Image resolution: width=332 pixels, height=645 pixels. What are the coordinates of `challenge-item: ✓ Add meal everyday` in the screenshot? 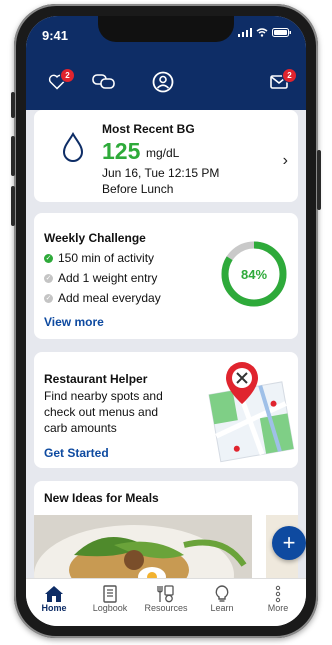 It's located at (102, 298).